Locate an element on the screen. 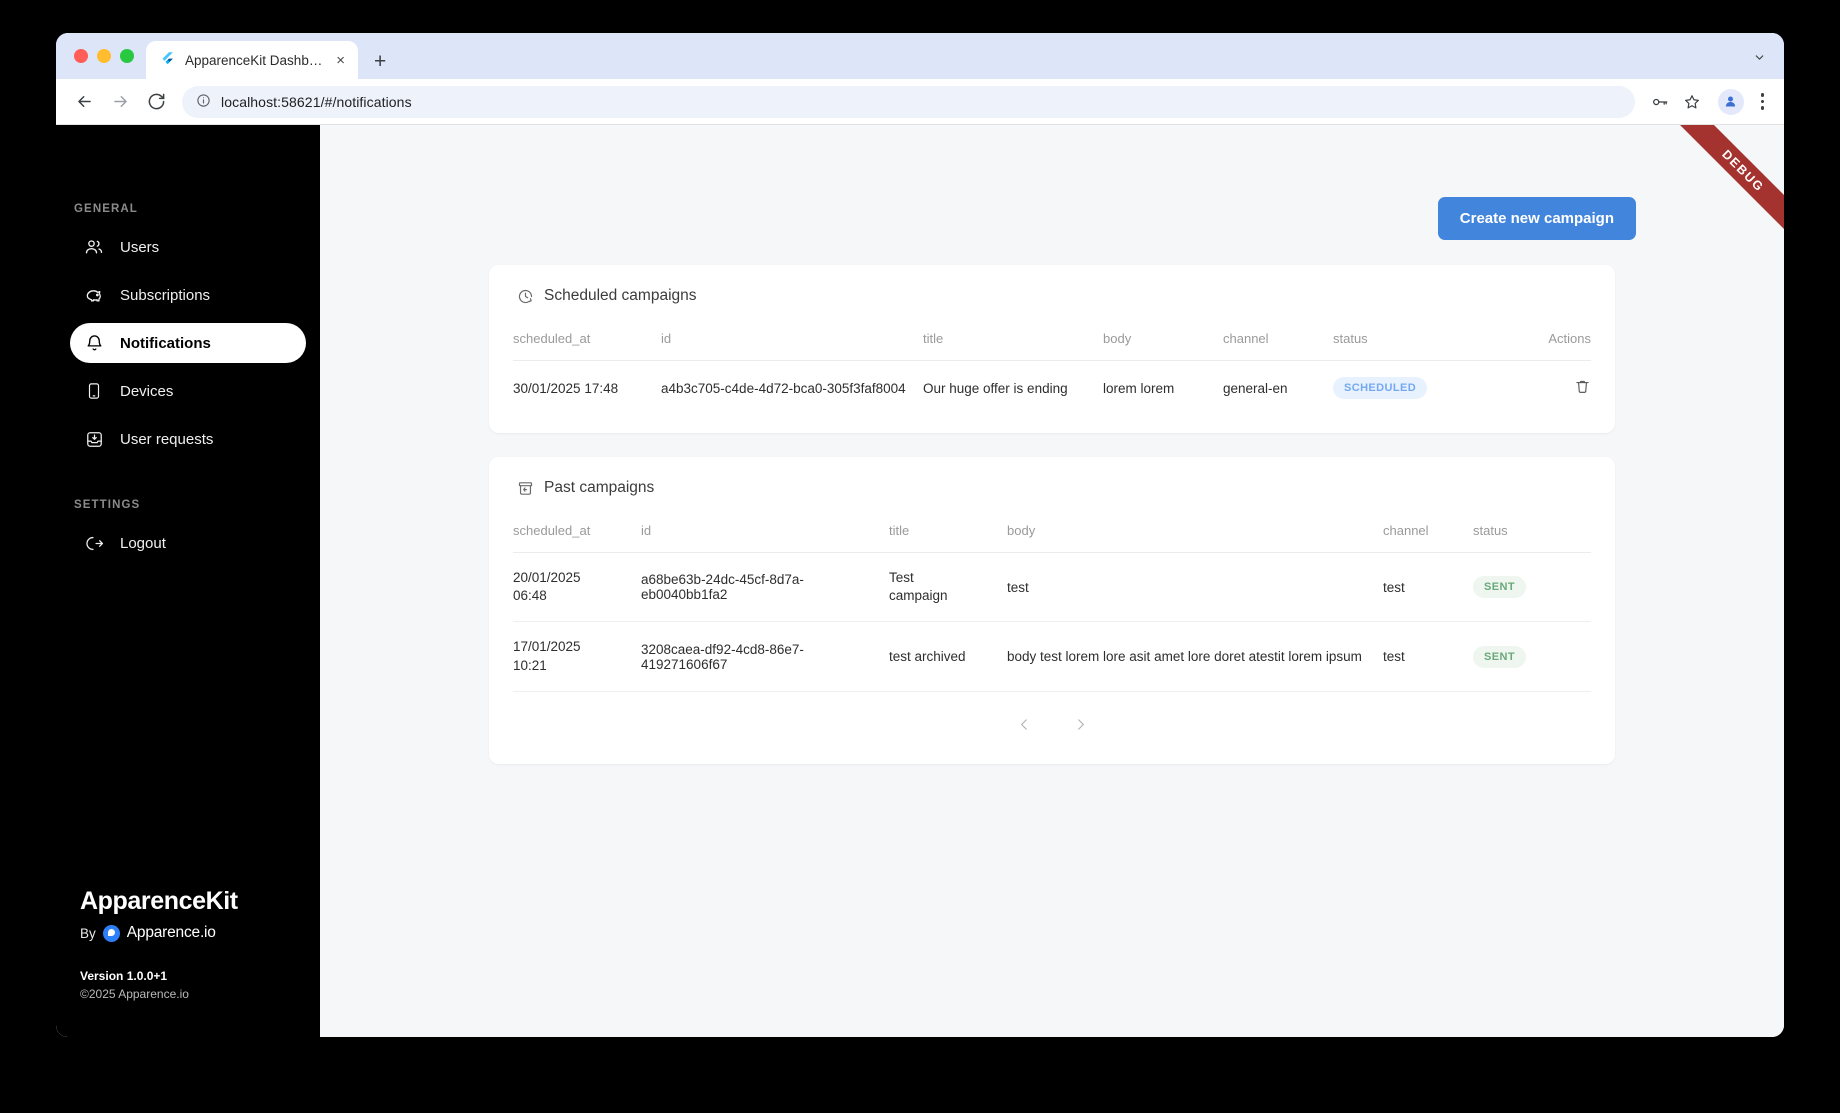 The width and height of the screenshot is (1840, 1113). tab-title: ApparenceKit Dashboard is located at coordinates (254, 60).